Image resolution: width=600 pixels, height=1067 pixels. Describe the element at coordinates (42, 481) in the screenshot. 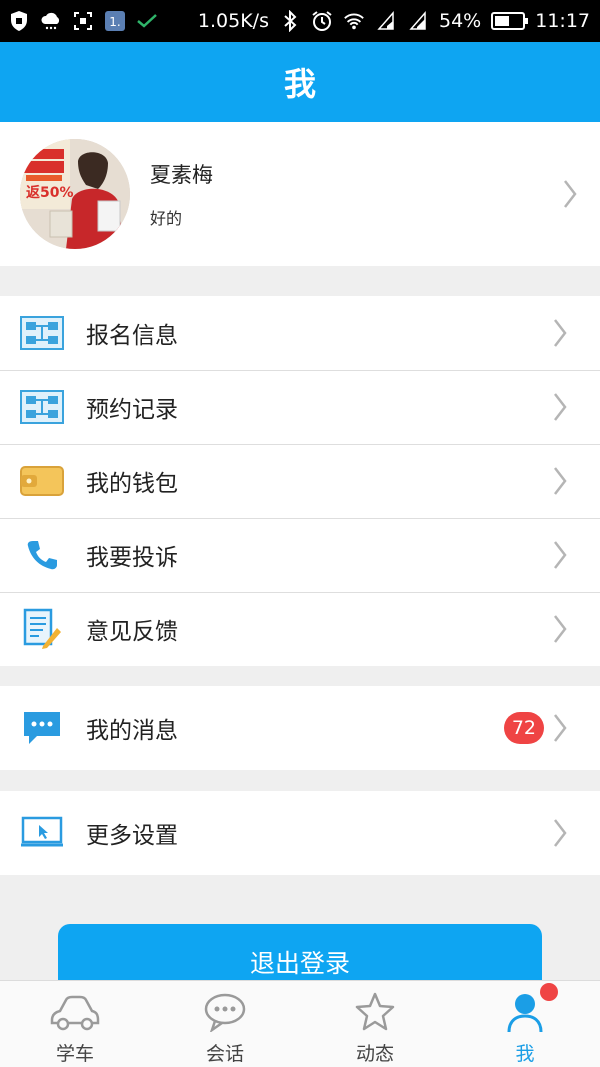

I see `wallet-icon` at that location.